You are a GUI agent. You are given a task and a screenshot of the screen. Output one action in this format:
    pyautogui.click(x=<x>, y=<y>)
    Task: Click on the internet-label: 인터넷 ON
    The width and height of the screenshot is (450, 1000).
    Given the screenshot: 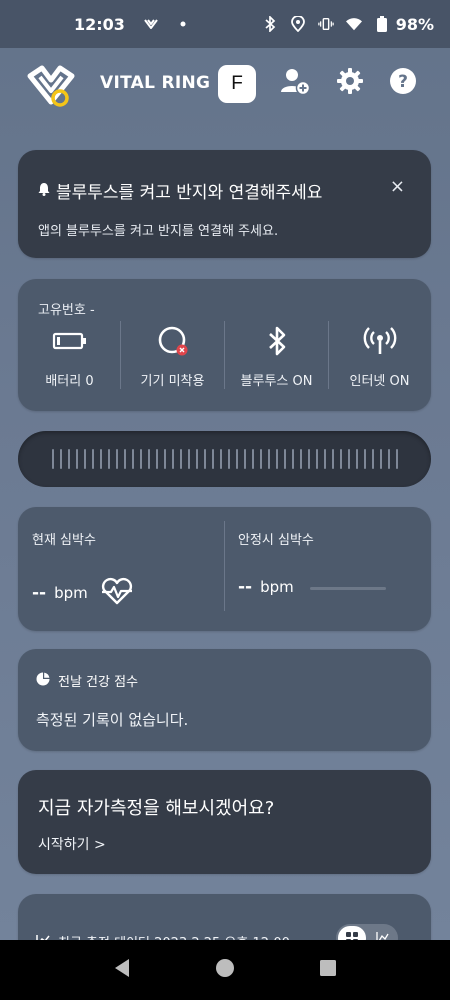 What is the action you would take?
    pyautogui.click(x=379, y=381)
    